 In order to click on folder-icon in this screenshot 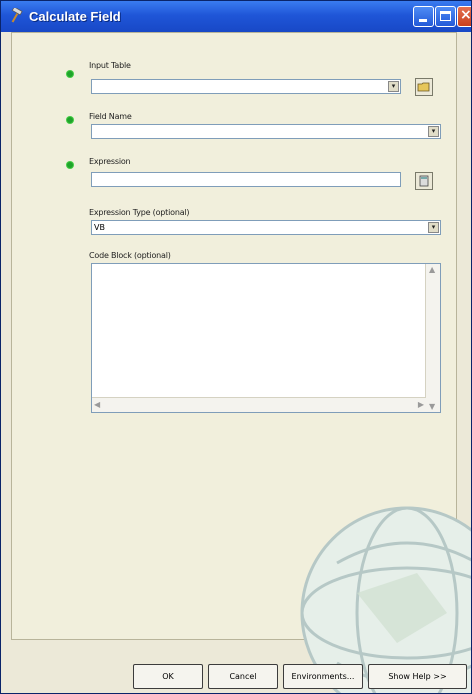, I will do `click(423, 87)`.